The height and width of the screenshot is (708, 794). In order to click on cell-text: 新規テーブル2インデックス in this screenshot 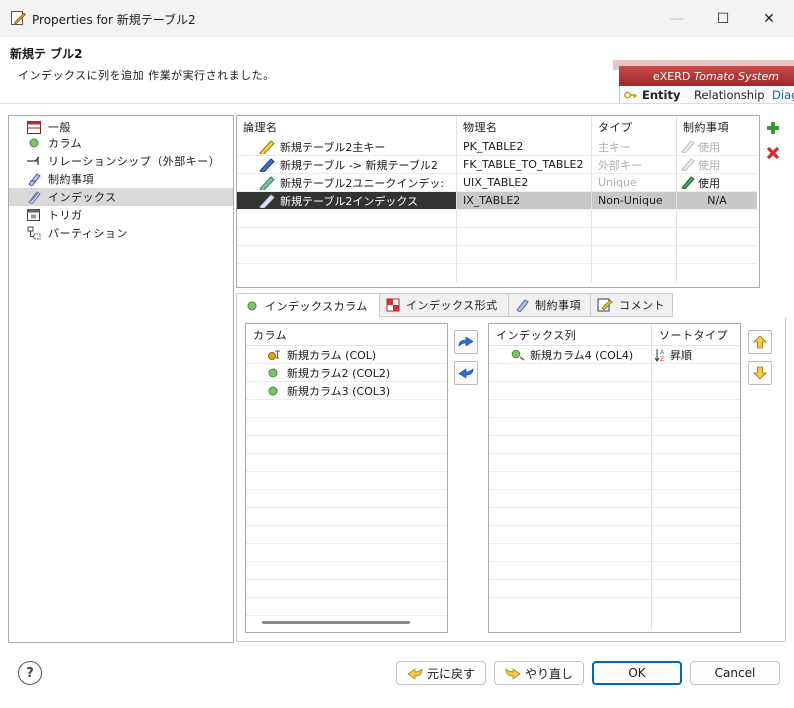, I will do `click(349, 201)`.